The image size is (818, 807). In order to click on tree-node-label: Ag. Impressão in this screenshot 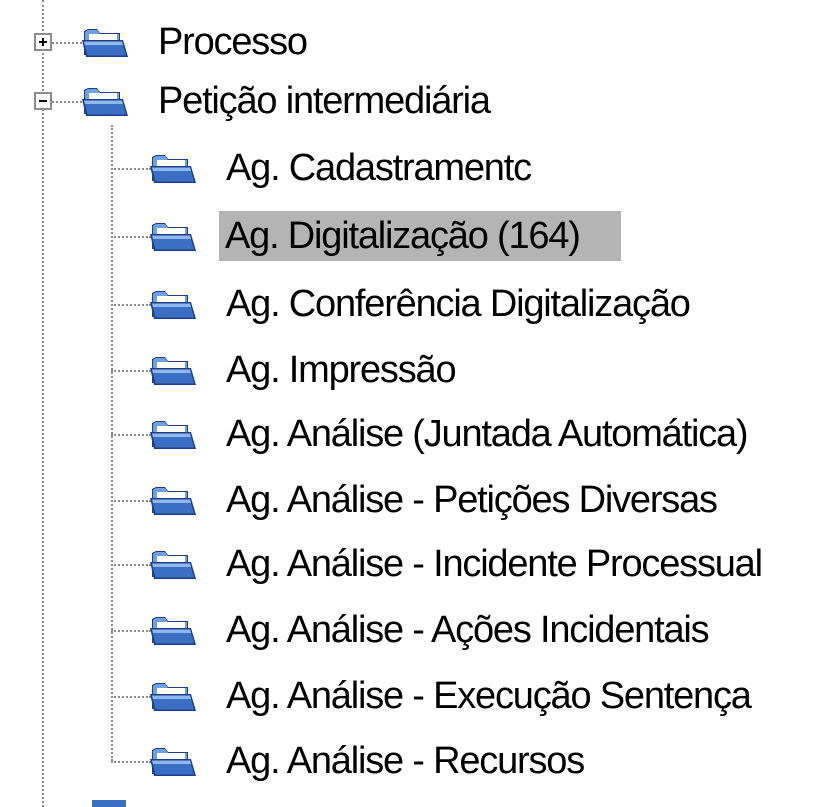, I will do `click(340, 370)`.